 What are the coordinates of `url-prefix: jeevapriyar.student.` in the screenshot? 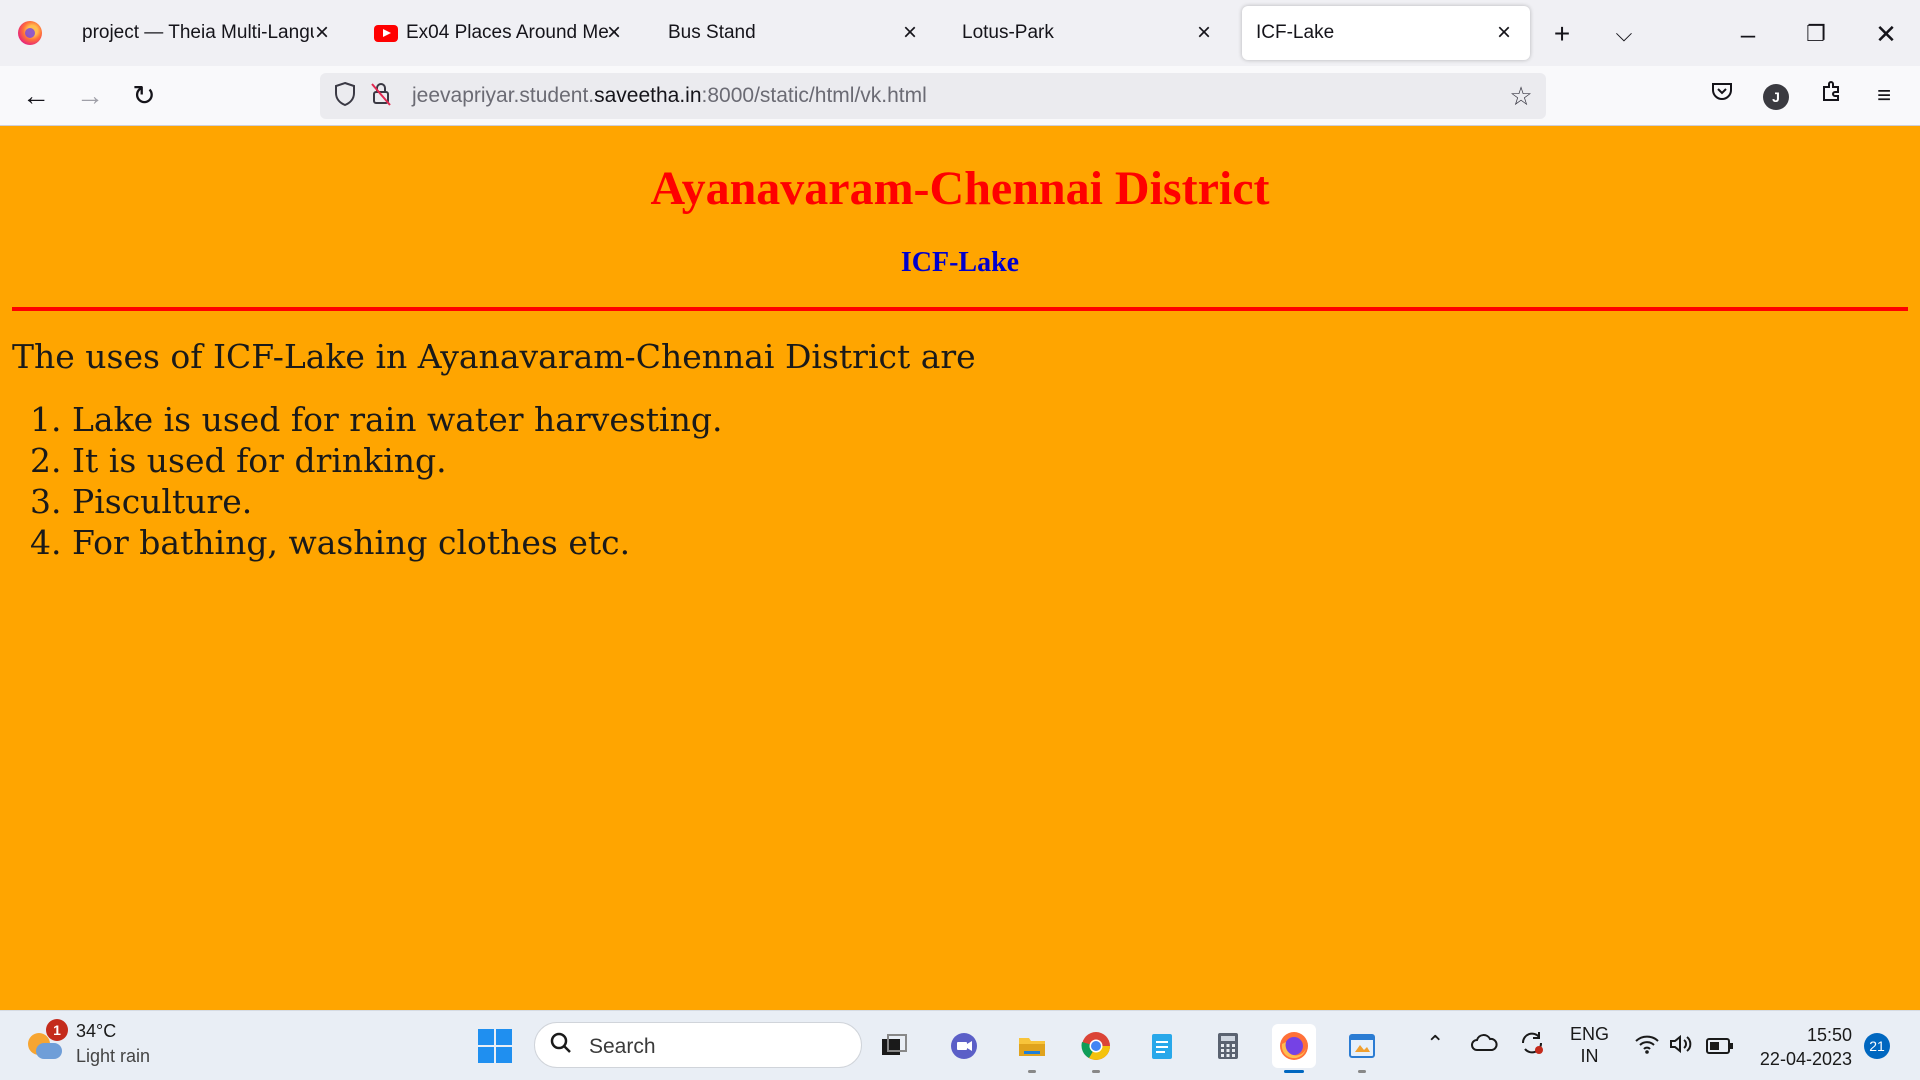 It's located at (503, 95).